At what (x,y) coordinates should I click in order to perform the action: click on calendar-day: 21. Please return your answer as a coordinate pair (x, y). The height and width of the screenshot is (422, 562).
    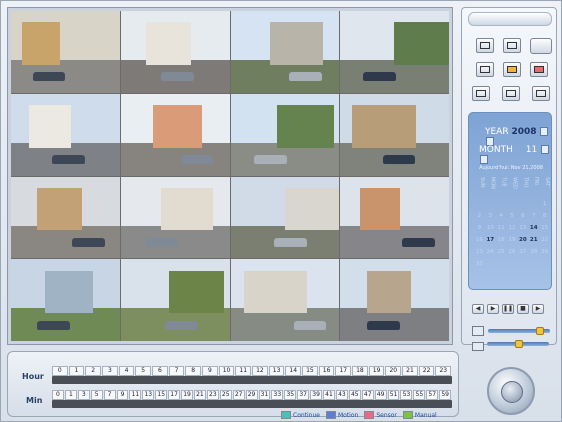
    Looking at the image, I should click on (533, 240).